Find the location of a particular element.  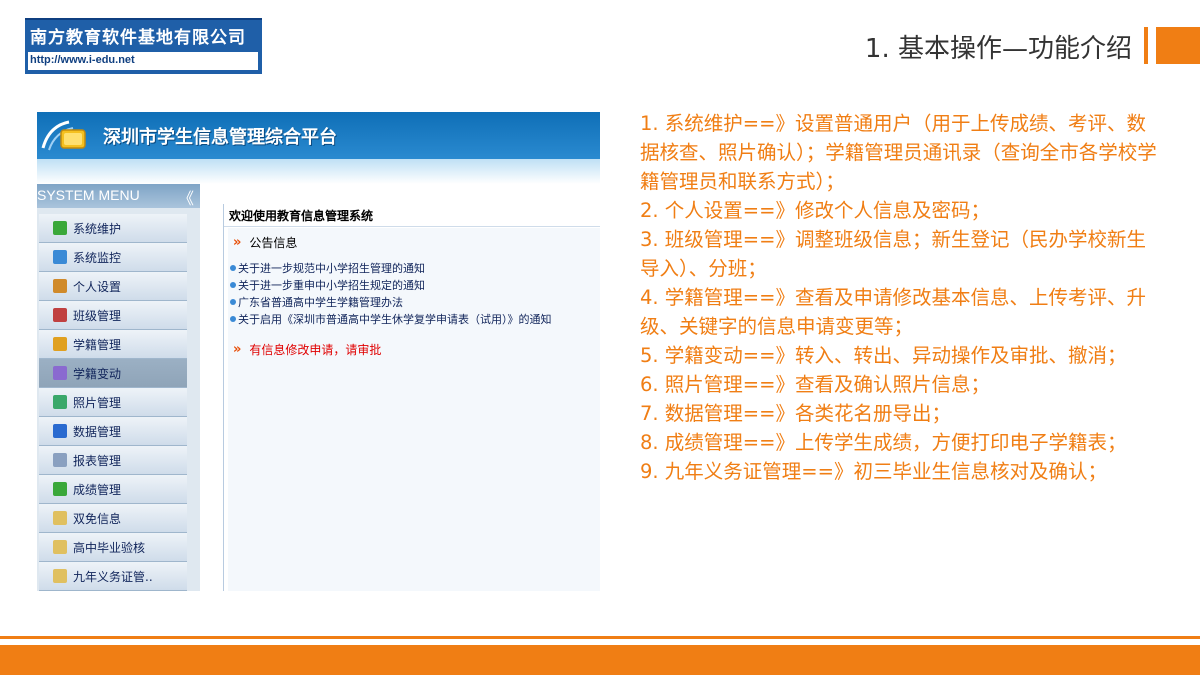

notice-link: 关于启用《深圳市普通高中学生休学复学申请表（试用）》的通知 is located at coordinates (391, 318).